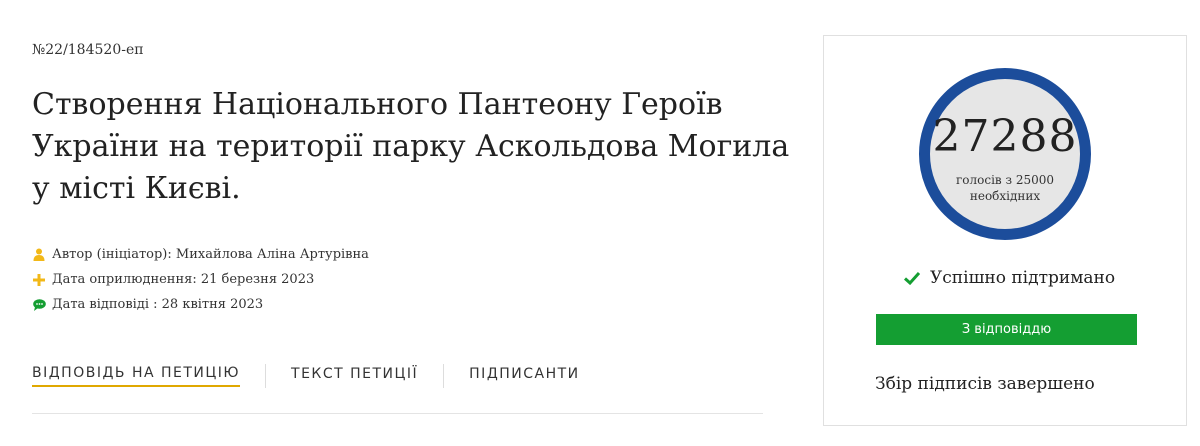 This screenshot has width=1200, height=446. What do you see at coordinates (39, 280) in the screenshot?
I see `plus-icon` at bounding box center [39, 280].